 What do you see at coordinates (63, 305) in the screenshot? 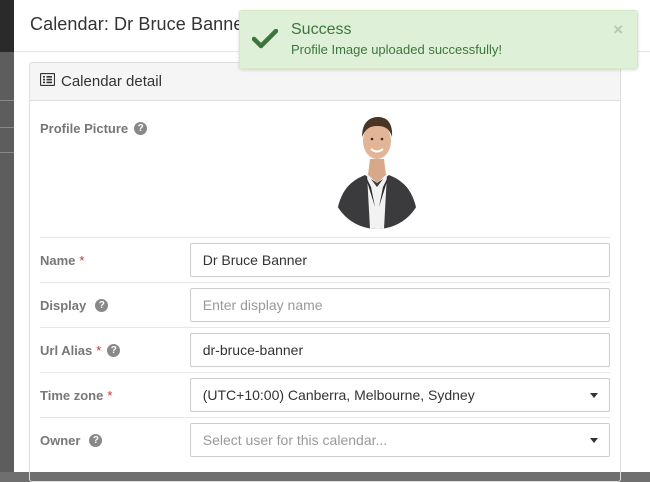
I see `display-label: Display` at bounding box center [63, 305].